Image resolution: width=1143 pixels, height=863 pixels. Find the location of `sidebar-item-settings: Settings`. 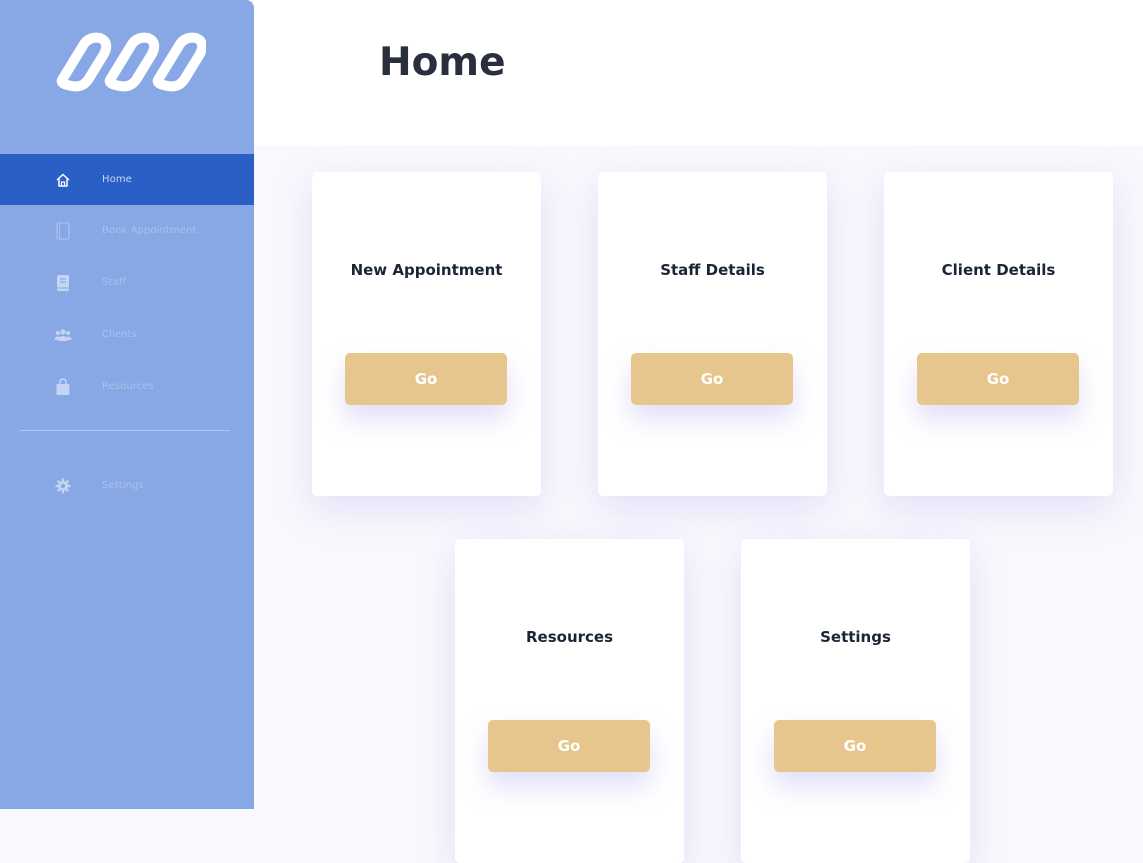

sidebar-item-settings: Settings is located at coordinates (127, 485).